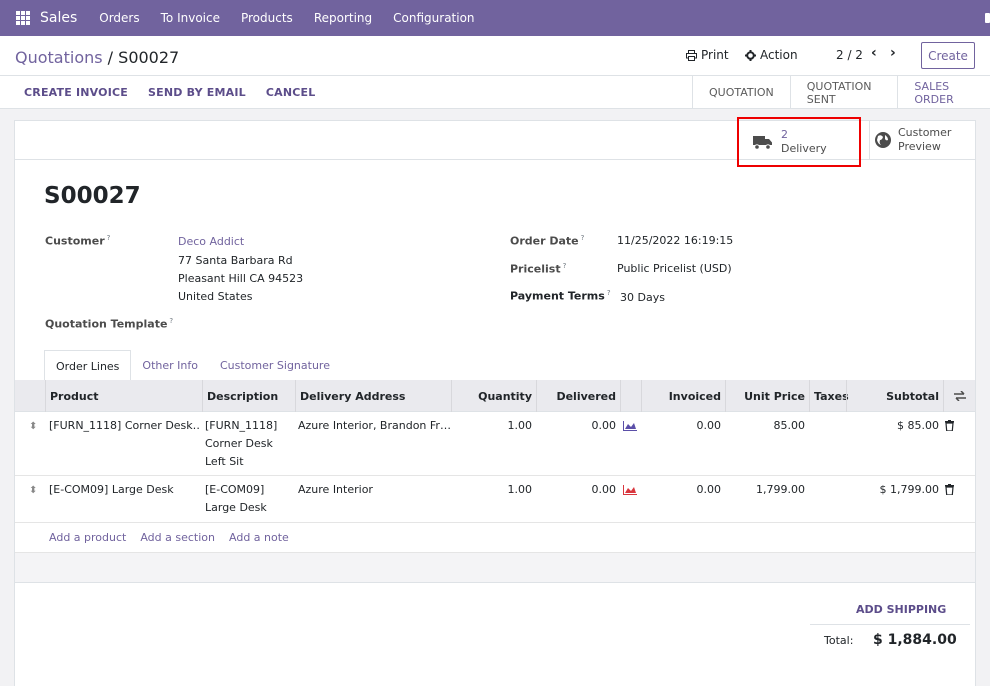 The height and width of the screenshot is (686, 990). I want to click on column-invoiced: Invoiced, so click(683, 396).